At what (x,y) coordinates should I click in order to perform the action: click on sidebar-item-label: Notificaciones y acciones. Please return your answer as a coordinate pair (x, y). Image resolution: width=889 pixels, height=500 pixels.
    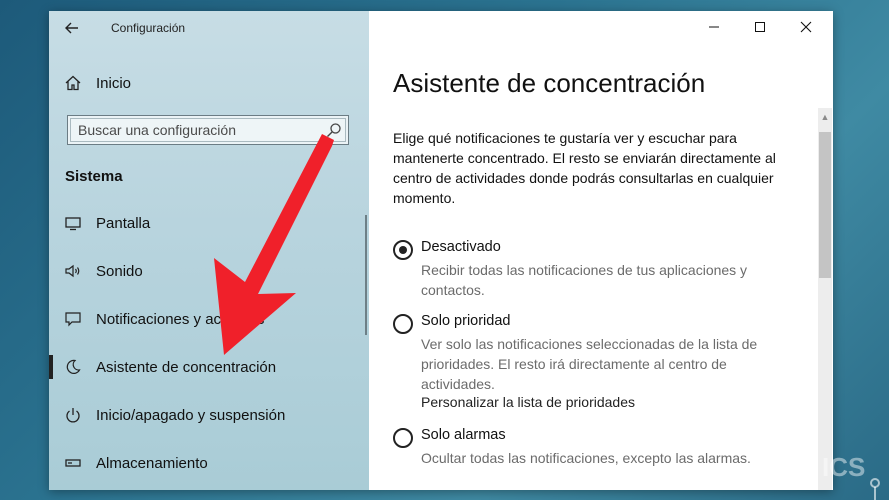
    Looking at the image, I should click on (180, 319).